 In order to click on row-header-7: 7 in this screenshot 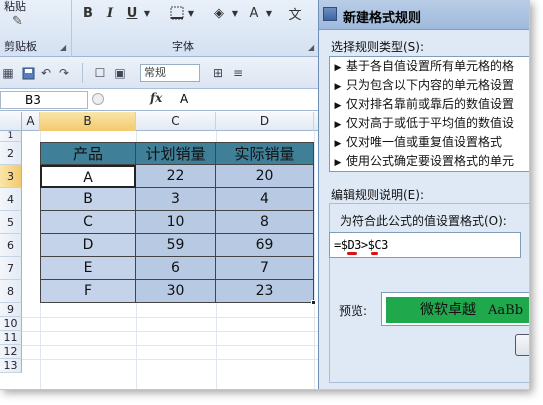, I will do `click(11, 268)`.